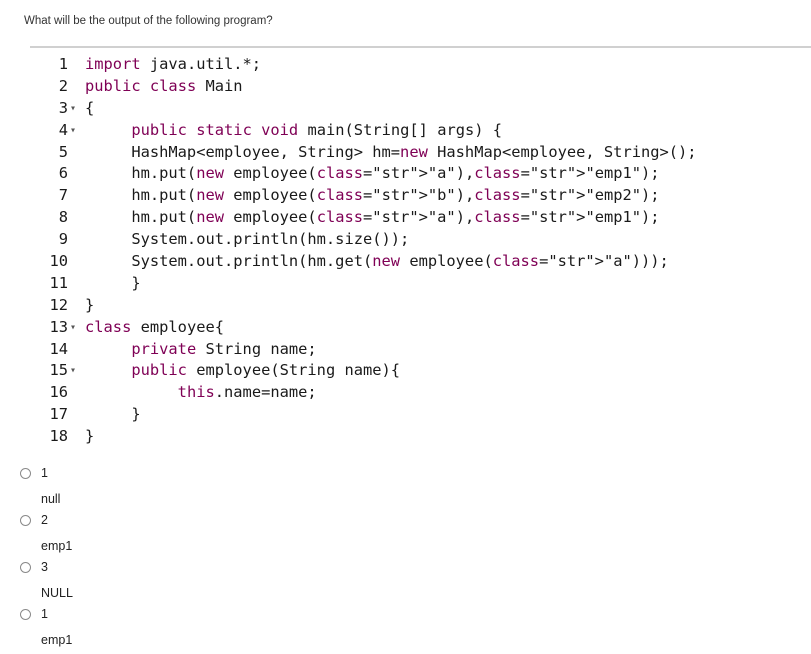 This screenshot has width=811, height=654. What do you see at coordinates (155, 326) in the screenshot?
I see `code-text: class employee{` at bounding box center [155, 326].